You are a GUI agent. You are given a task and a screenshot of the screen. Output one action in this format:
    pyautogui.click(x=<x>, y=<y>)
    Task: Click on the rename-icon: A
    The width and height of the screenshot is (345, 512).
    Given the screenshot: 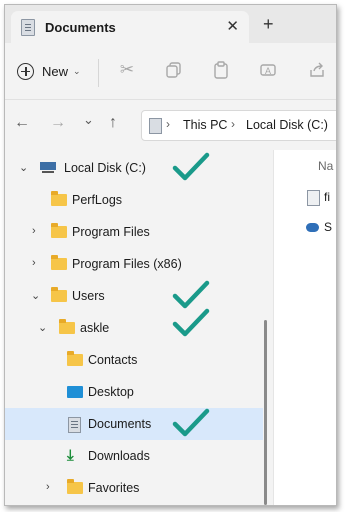 What is the action you would take?
    pyautogui.click(x=268, y=70)
    